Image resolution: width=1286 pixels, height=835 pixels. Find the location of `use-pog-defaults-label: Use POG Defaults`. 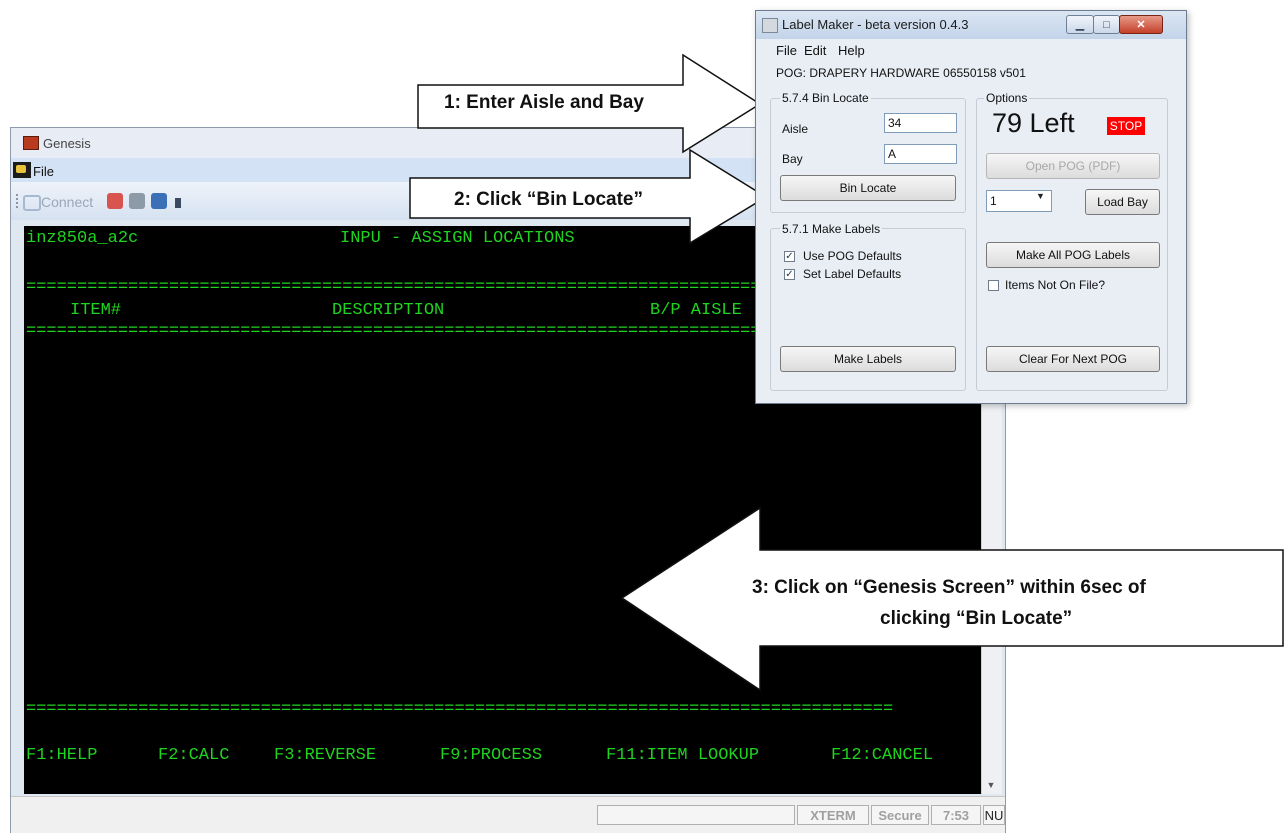

use-pog-defaults-label: Use POG Defaults is located at coordinates (852, 256).